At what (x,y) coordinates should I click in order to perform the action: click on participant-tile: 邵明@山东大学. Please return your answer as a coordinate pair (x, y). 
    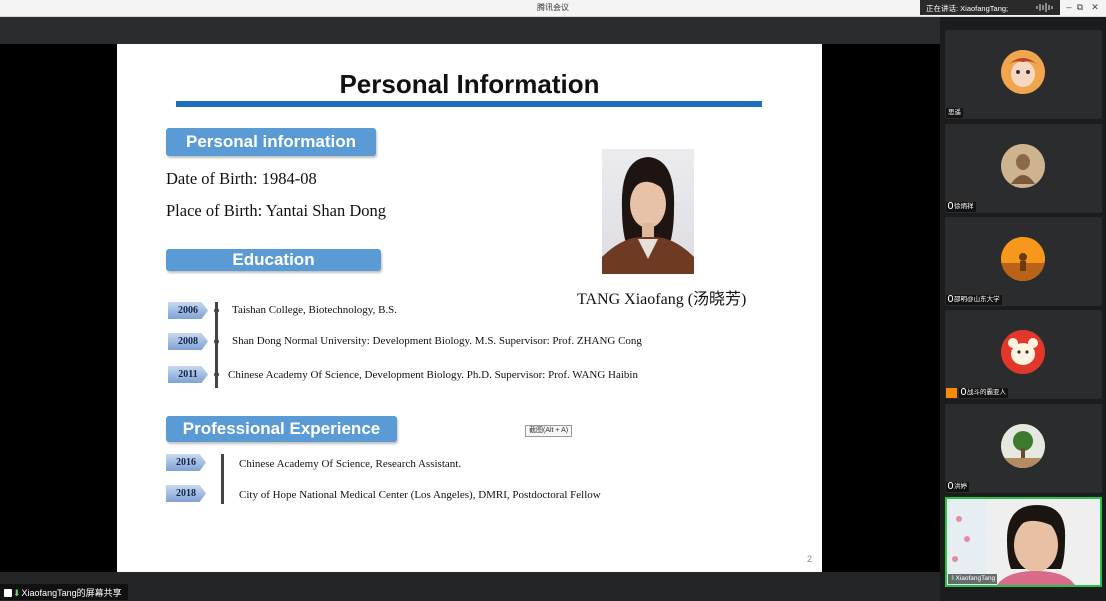
    Looking at the image, I should click on (1023, 261).